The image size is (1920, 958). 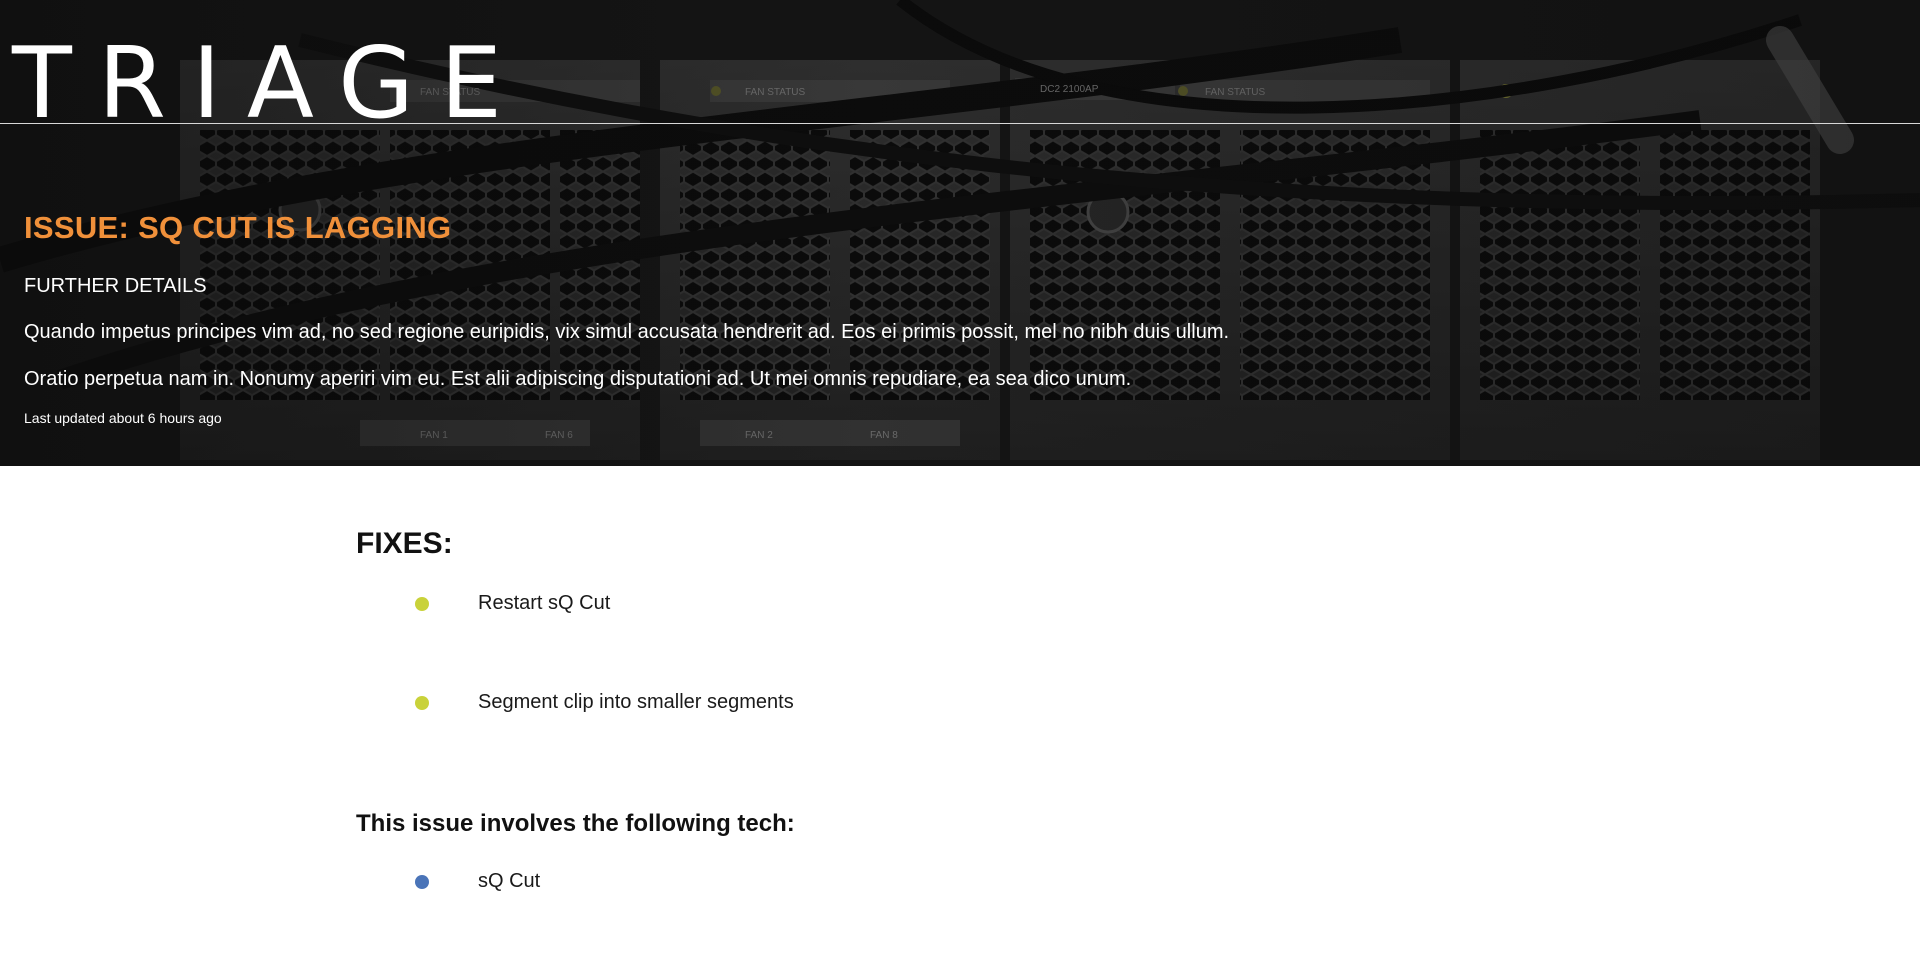 I want to click on further-details-heading: FURTHER DETAILS, so click(x=115, y=286).